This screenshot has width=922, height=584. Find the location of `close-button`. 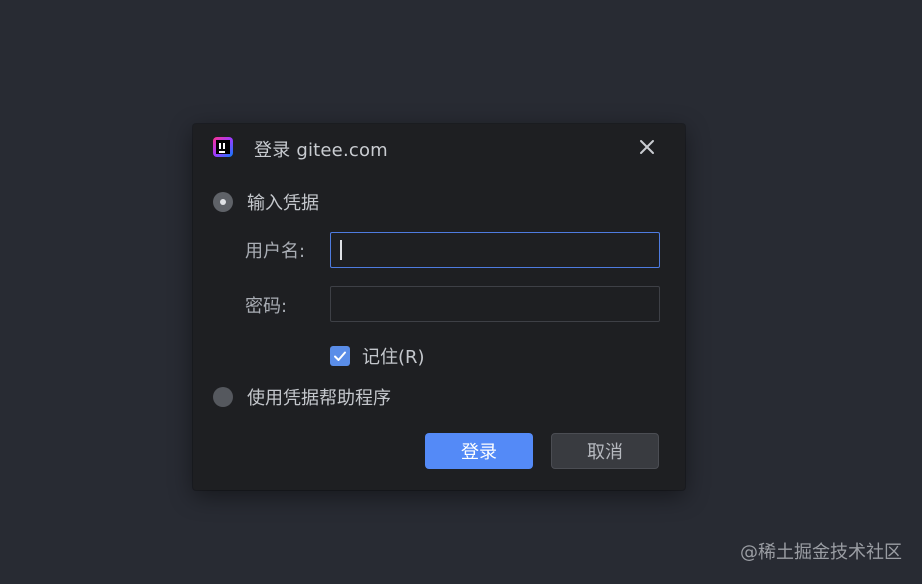

close-button is located at coordinates (647, 147).